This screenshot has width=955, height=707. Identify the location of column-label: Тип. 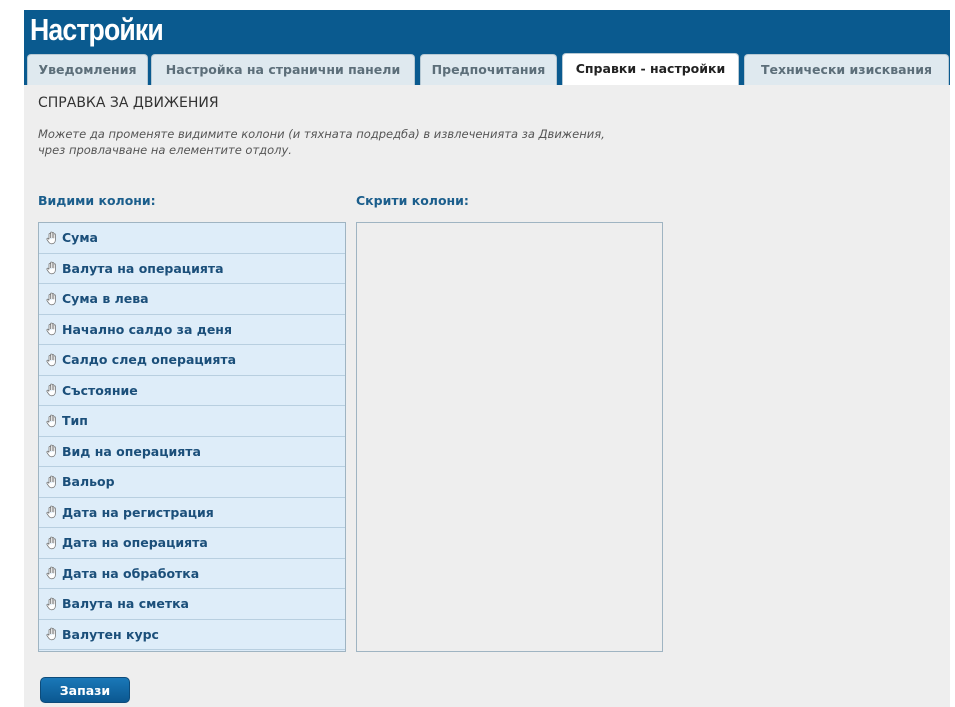
(75, 421).